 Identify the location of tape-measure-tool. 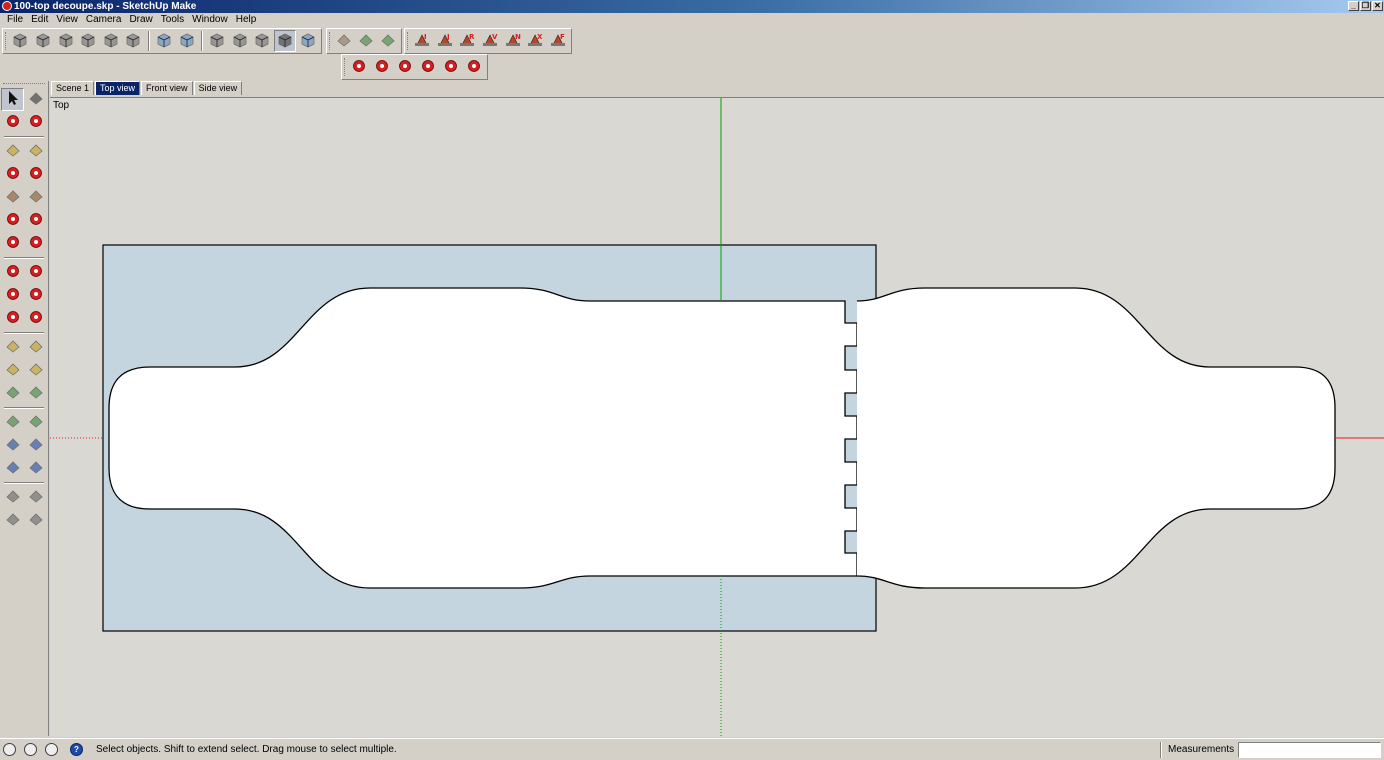
(12, 347).